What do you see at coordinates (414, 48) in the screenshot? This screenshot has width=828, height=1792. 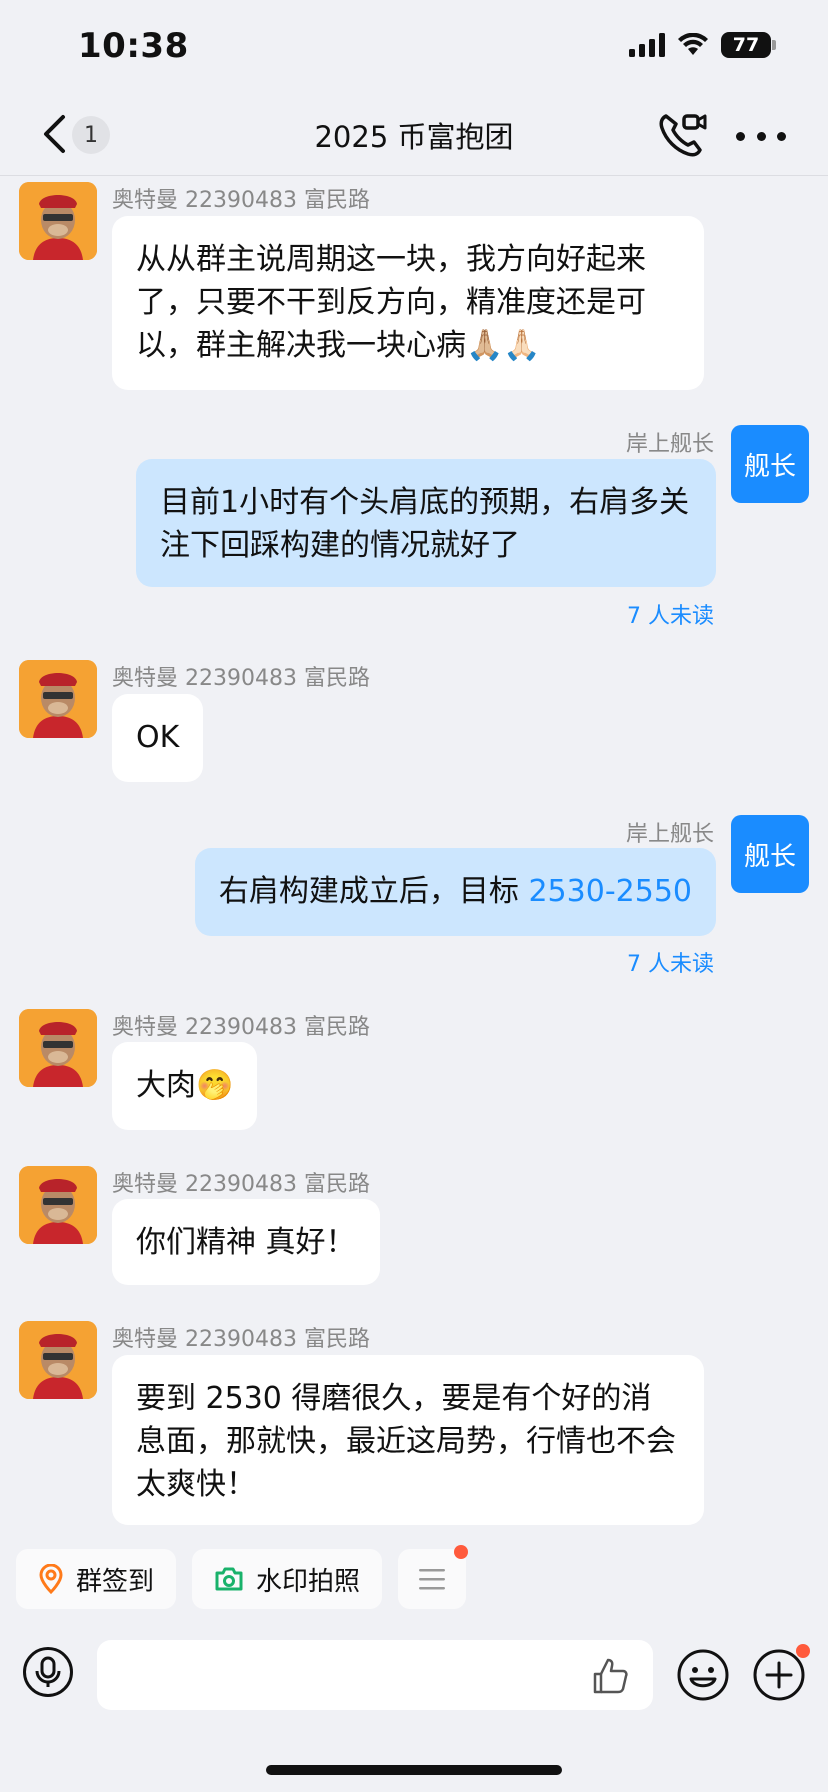 I see `status-bar: 10:38 77` at bounding box center [414, 48].